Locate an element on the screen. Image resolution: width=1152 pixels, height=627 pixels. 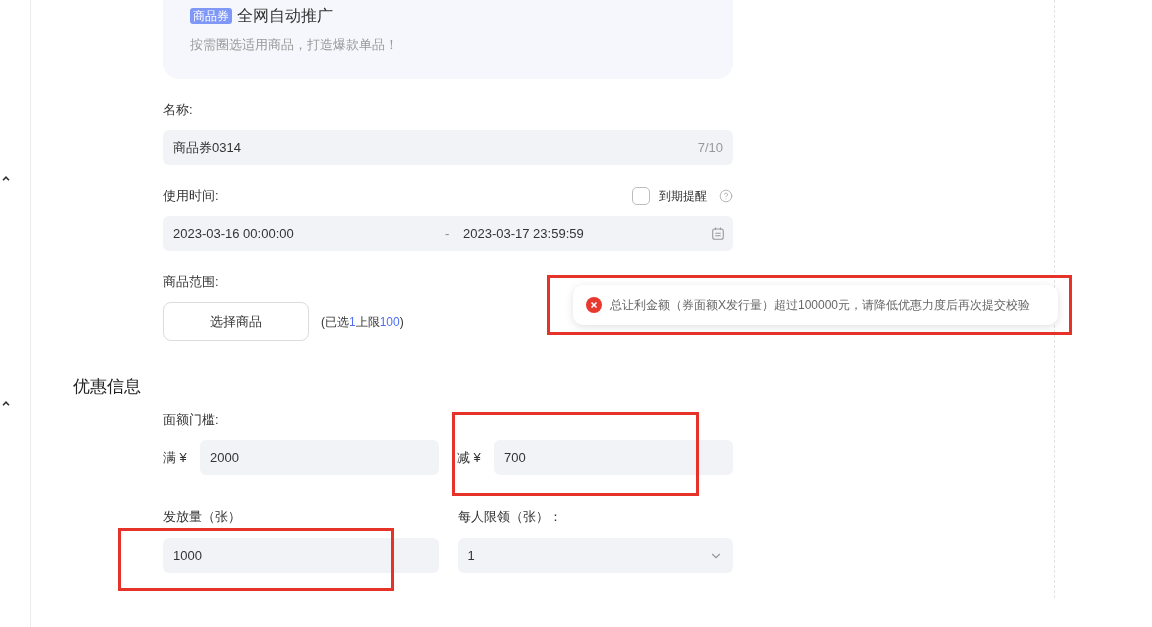
end-date: 2023-03-17 23:59:59 is located at coordinates (524, 233).